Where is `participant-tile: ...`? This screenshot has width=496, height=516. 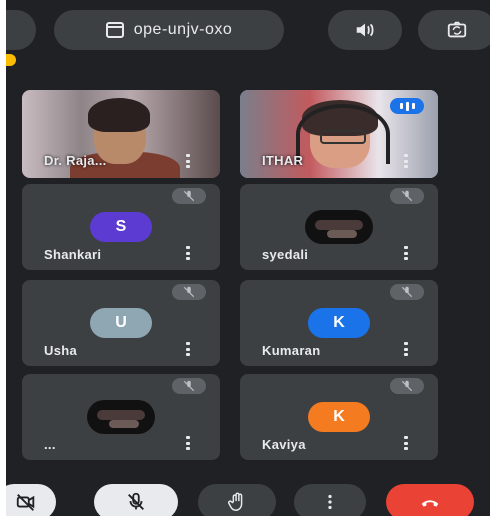 participant-tile: ... is located at coordinates (121, 417).